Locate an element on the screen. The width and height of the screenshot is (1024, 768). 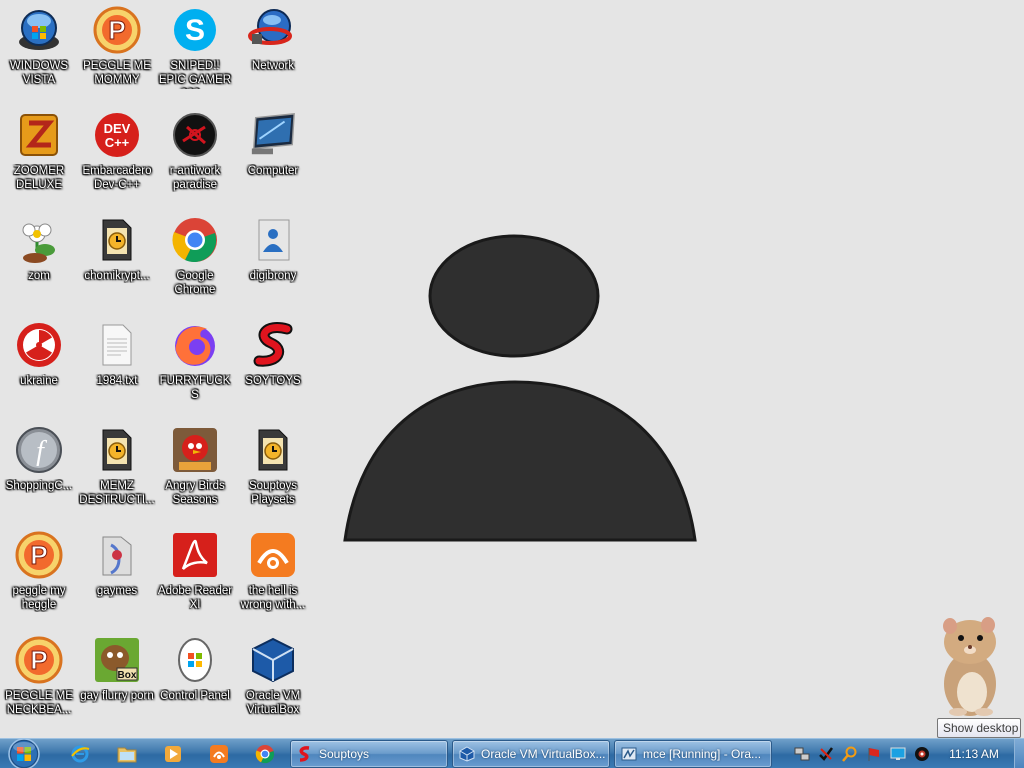
media-player-icon is located at coordinates (173, 754).